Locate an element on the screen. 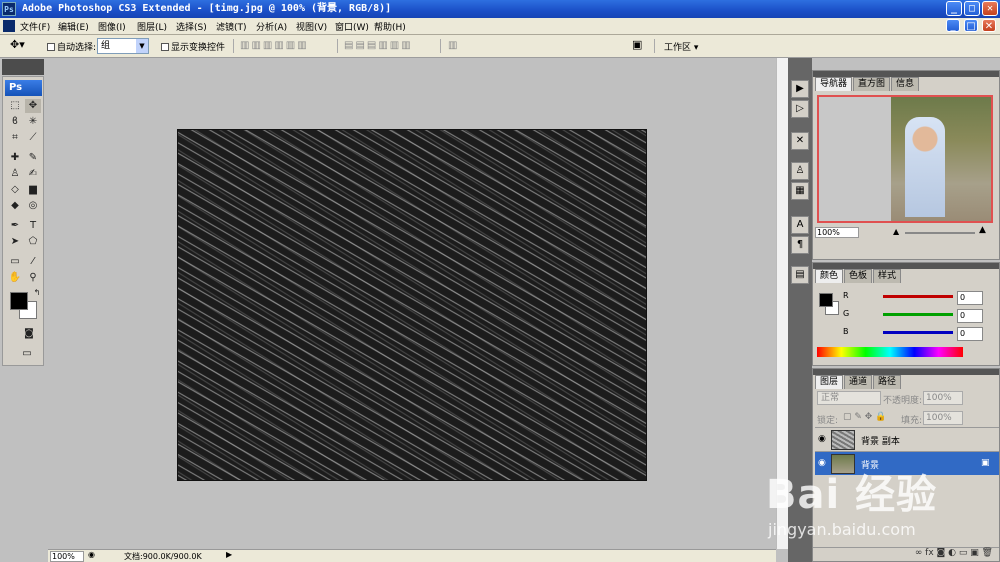 The image size is (1000, 562). layer-row: ◉ 背景 副本 is located at coordinates (907, 439).